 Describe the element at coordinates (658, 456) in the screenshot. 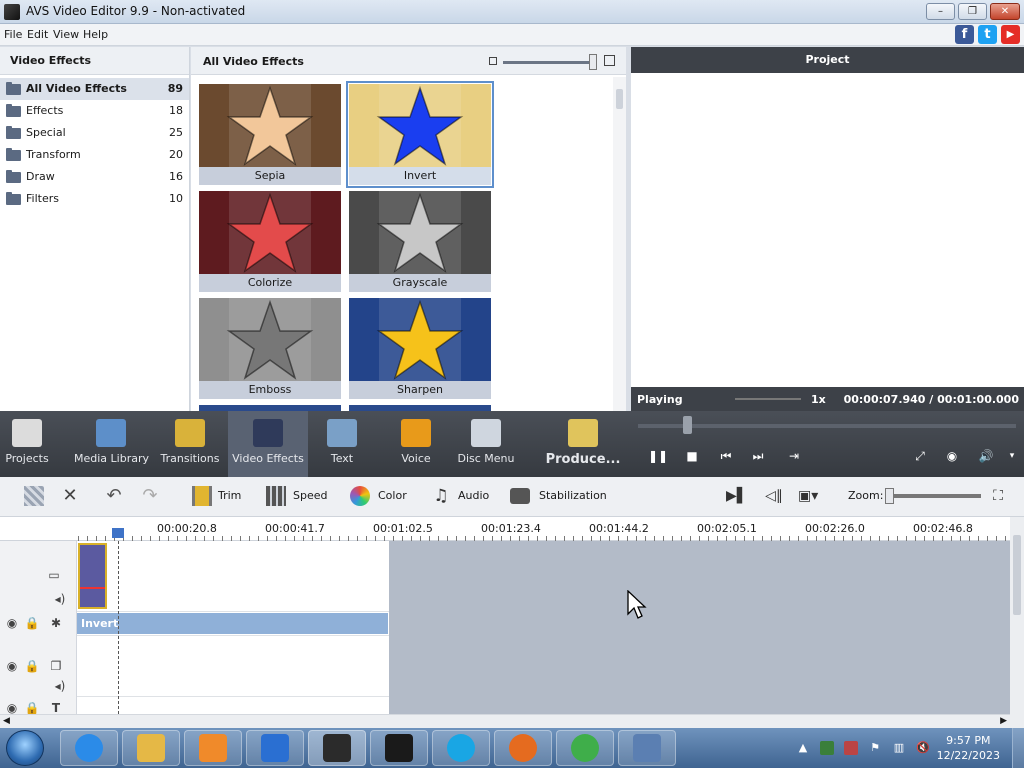

I see `pause-button: ❚❚` at that location.